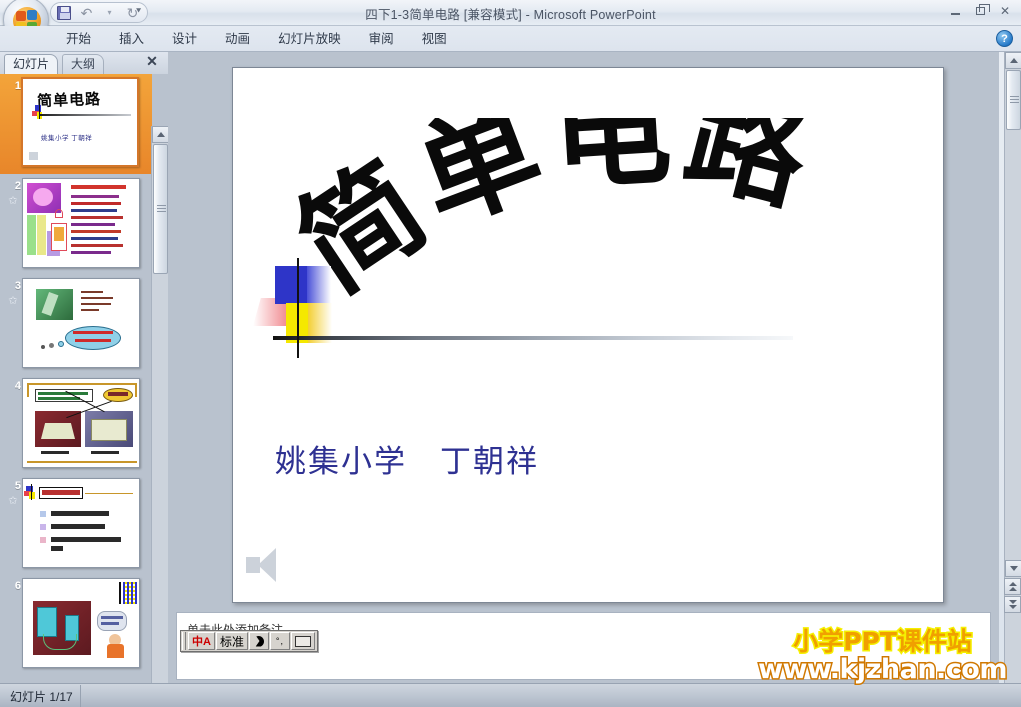  Describe the element at coordinates (201, 641) in the screenshot. I see `ime-language-icon: 中A` at that location.